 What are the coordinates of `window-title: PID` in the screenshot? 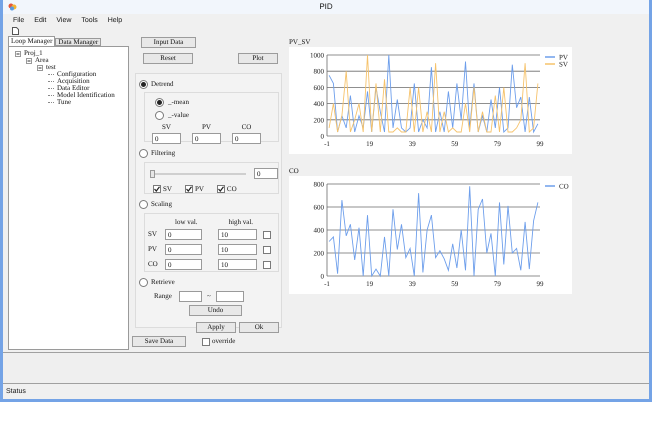 It's located at (326, 7).